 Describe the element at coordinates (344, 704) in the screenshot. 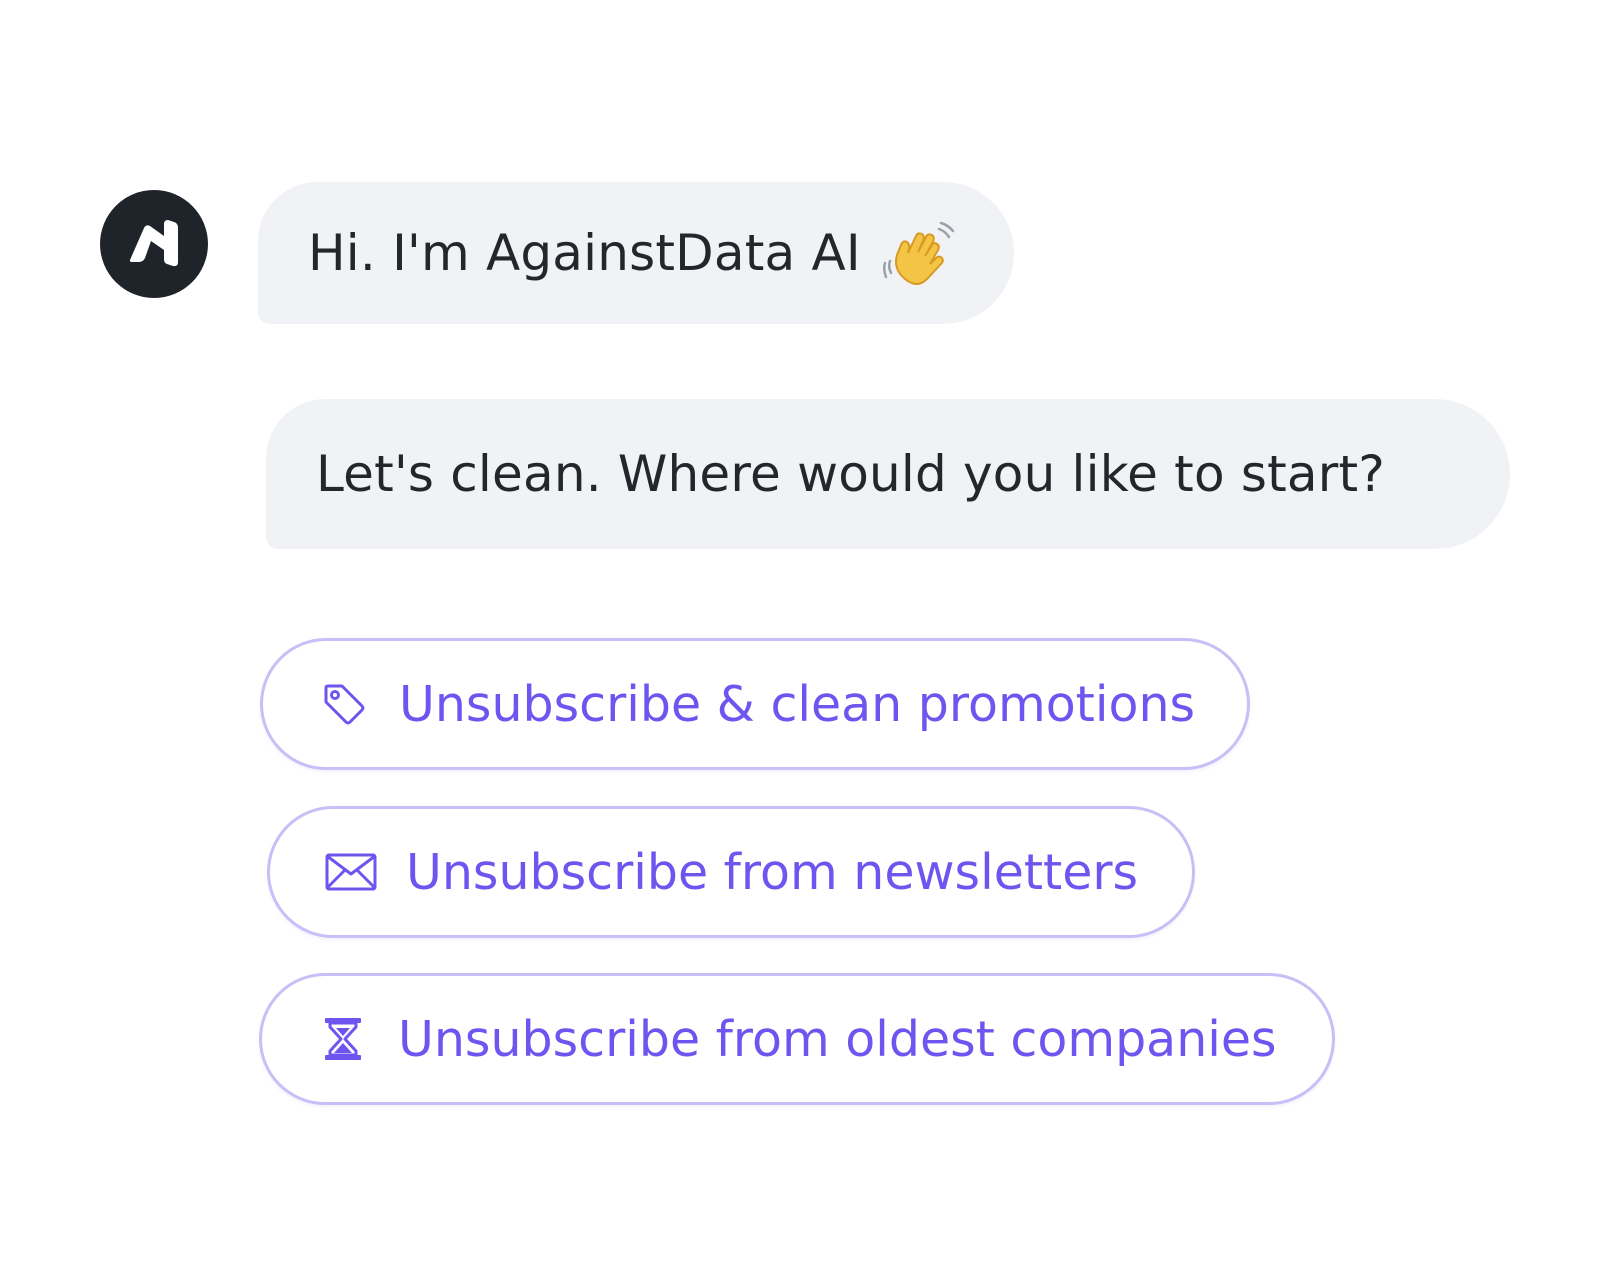

I see `tag-icon` at that location.